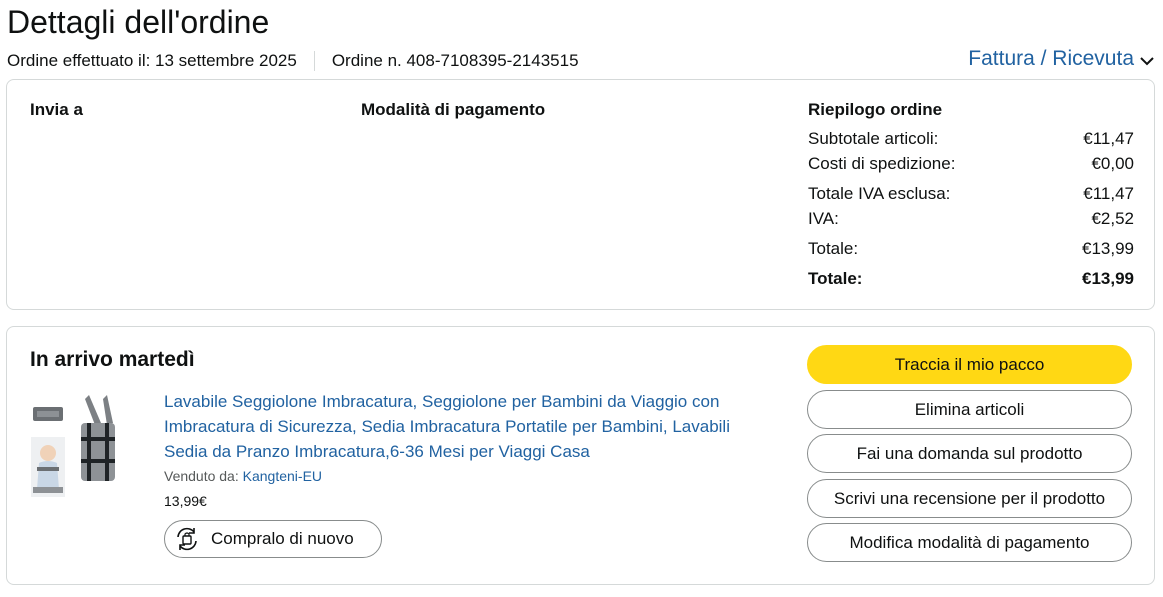 The height and width of the screenshot is (597, 1163). What do you see at coordinates (882, 163) in the screenshot?
I see `summary-label: Costi di spedizione:` at bounding box center [882, 163].